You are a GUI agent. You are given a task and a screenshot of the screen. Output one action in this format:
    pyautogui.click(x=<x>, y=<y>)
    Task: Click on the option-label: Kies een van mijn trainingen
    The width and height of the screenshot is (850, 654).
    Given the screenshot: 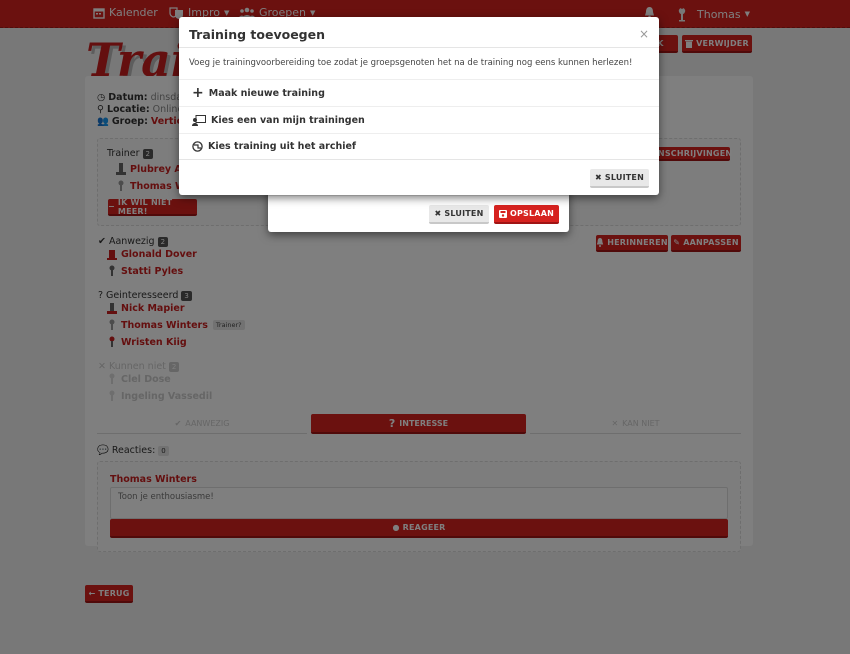 What is the action you would take?
    pyautogui.click(x=288, y=120)
    